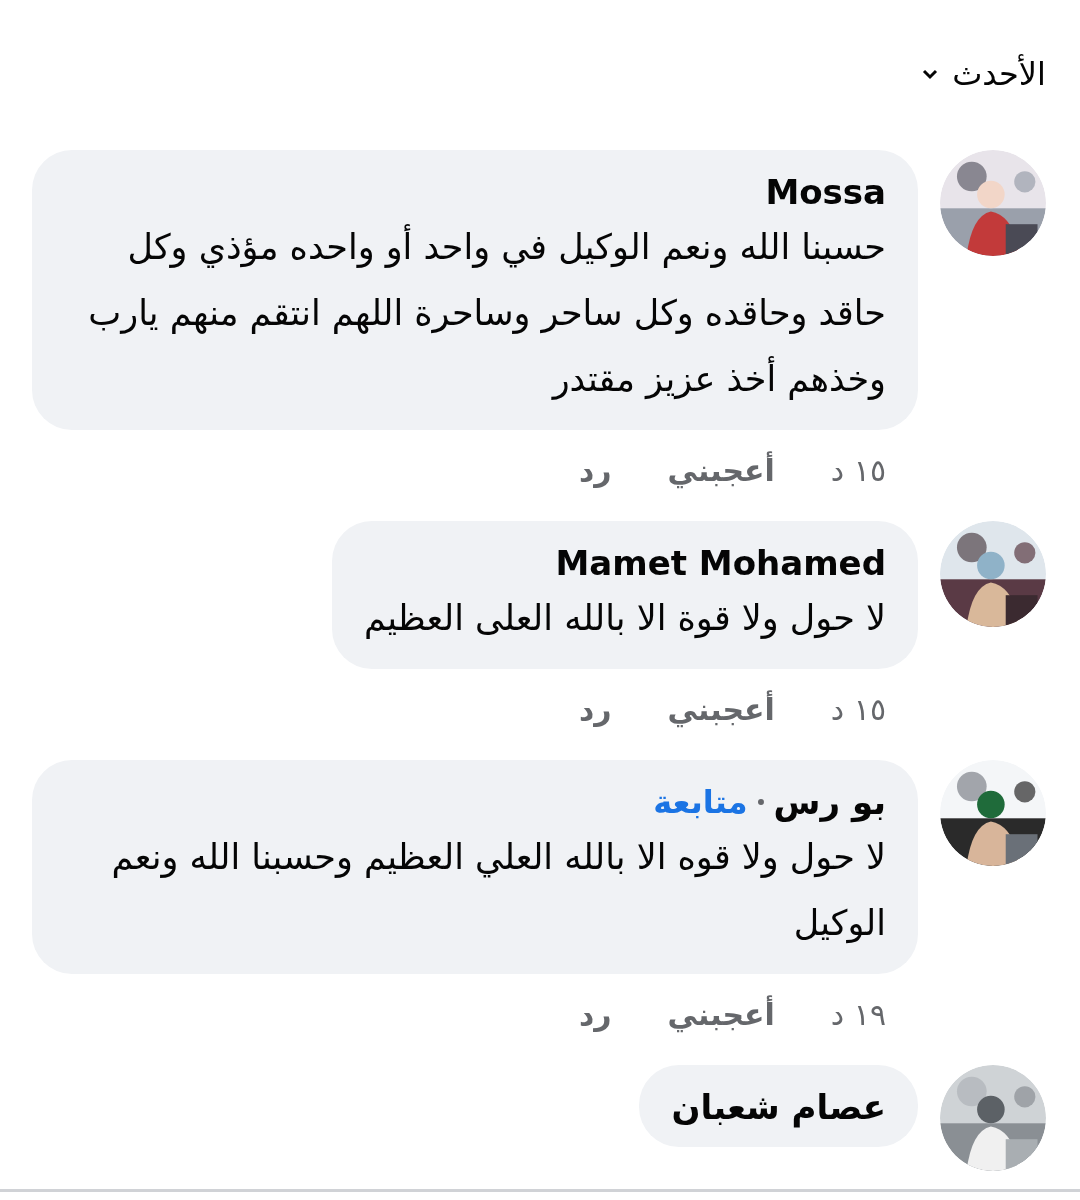  I want to click on commenter-name: بو رس, so click(829, 802).